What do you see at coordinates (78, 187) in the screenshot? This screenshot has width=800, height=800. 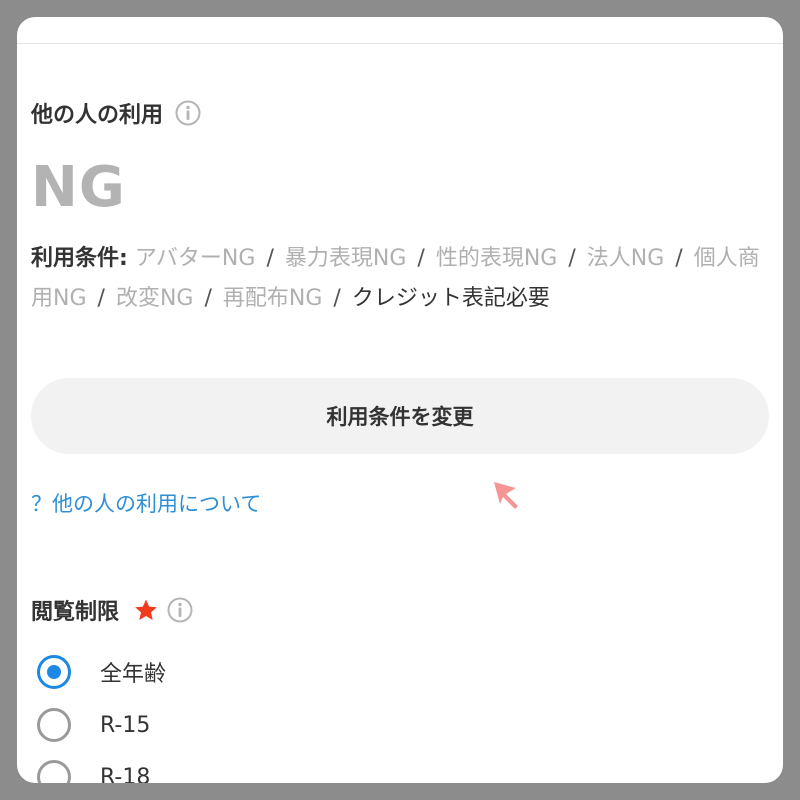 I see `usage-value: NG` at bounding box center [78, 187].